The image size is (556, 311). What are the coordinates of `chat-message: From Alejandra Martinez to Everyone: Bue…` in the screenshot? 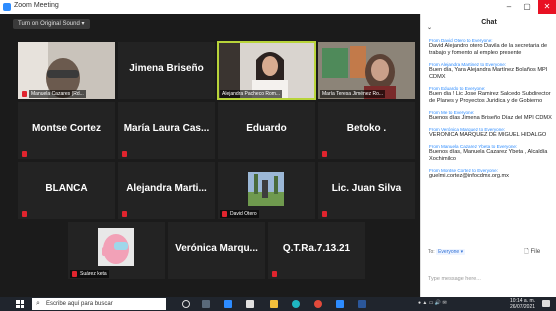 It's located at (491, 71).